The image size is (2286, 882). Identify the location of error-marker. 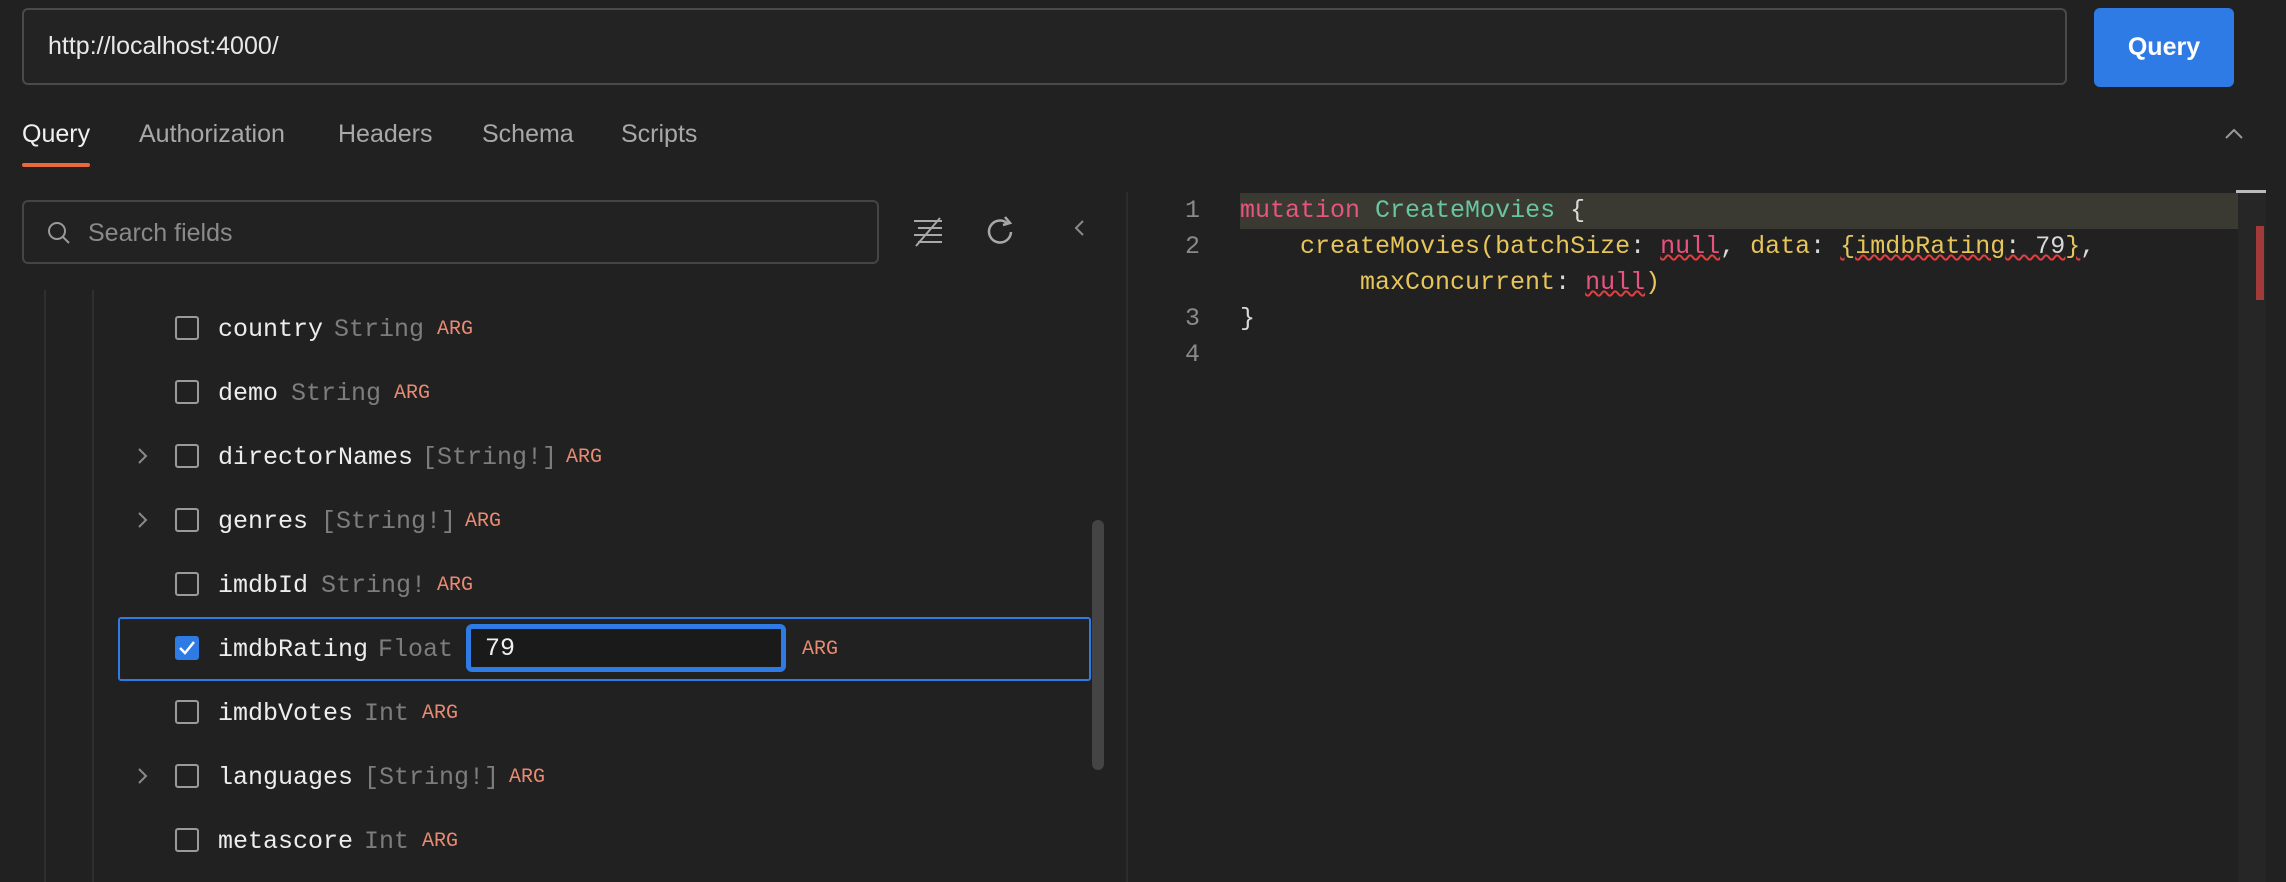
(2260, 263).